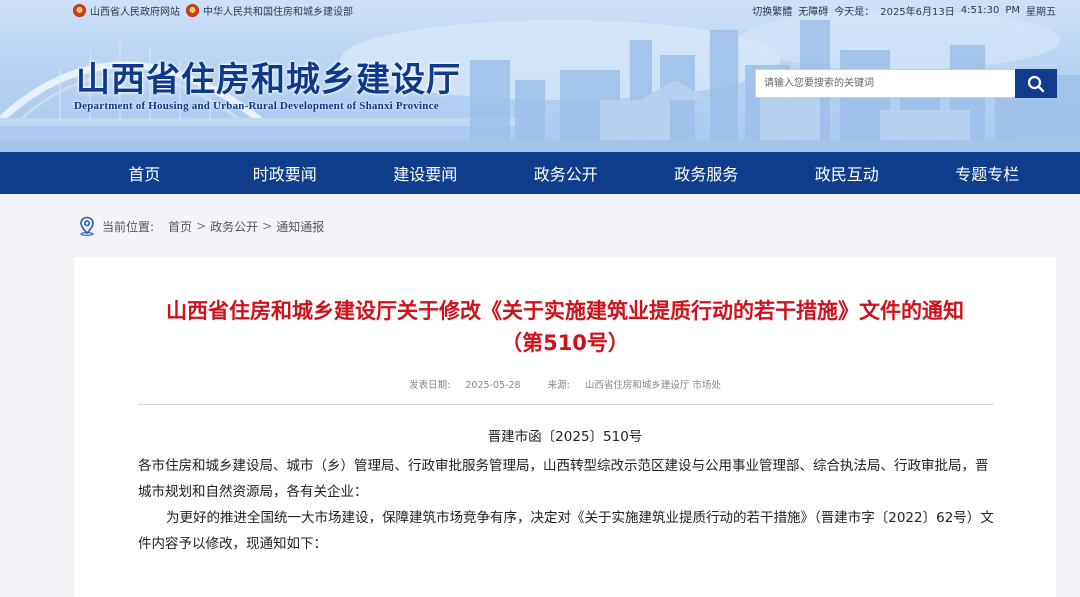 The height and width of the screenshot is (597, 1080). I want to click on breadcrumb-government-affairs: 政务公开, so click(234, 226).